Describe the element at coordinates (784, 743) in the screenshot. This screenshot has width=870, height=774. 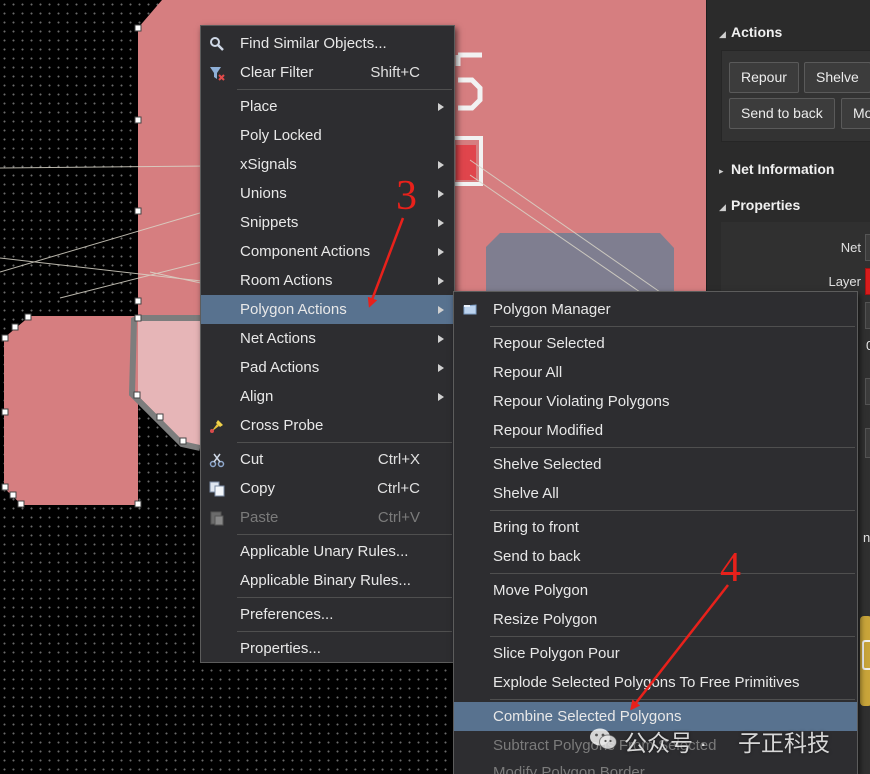
I see `watermark-text-brand: 子正科技` at that location.